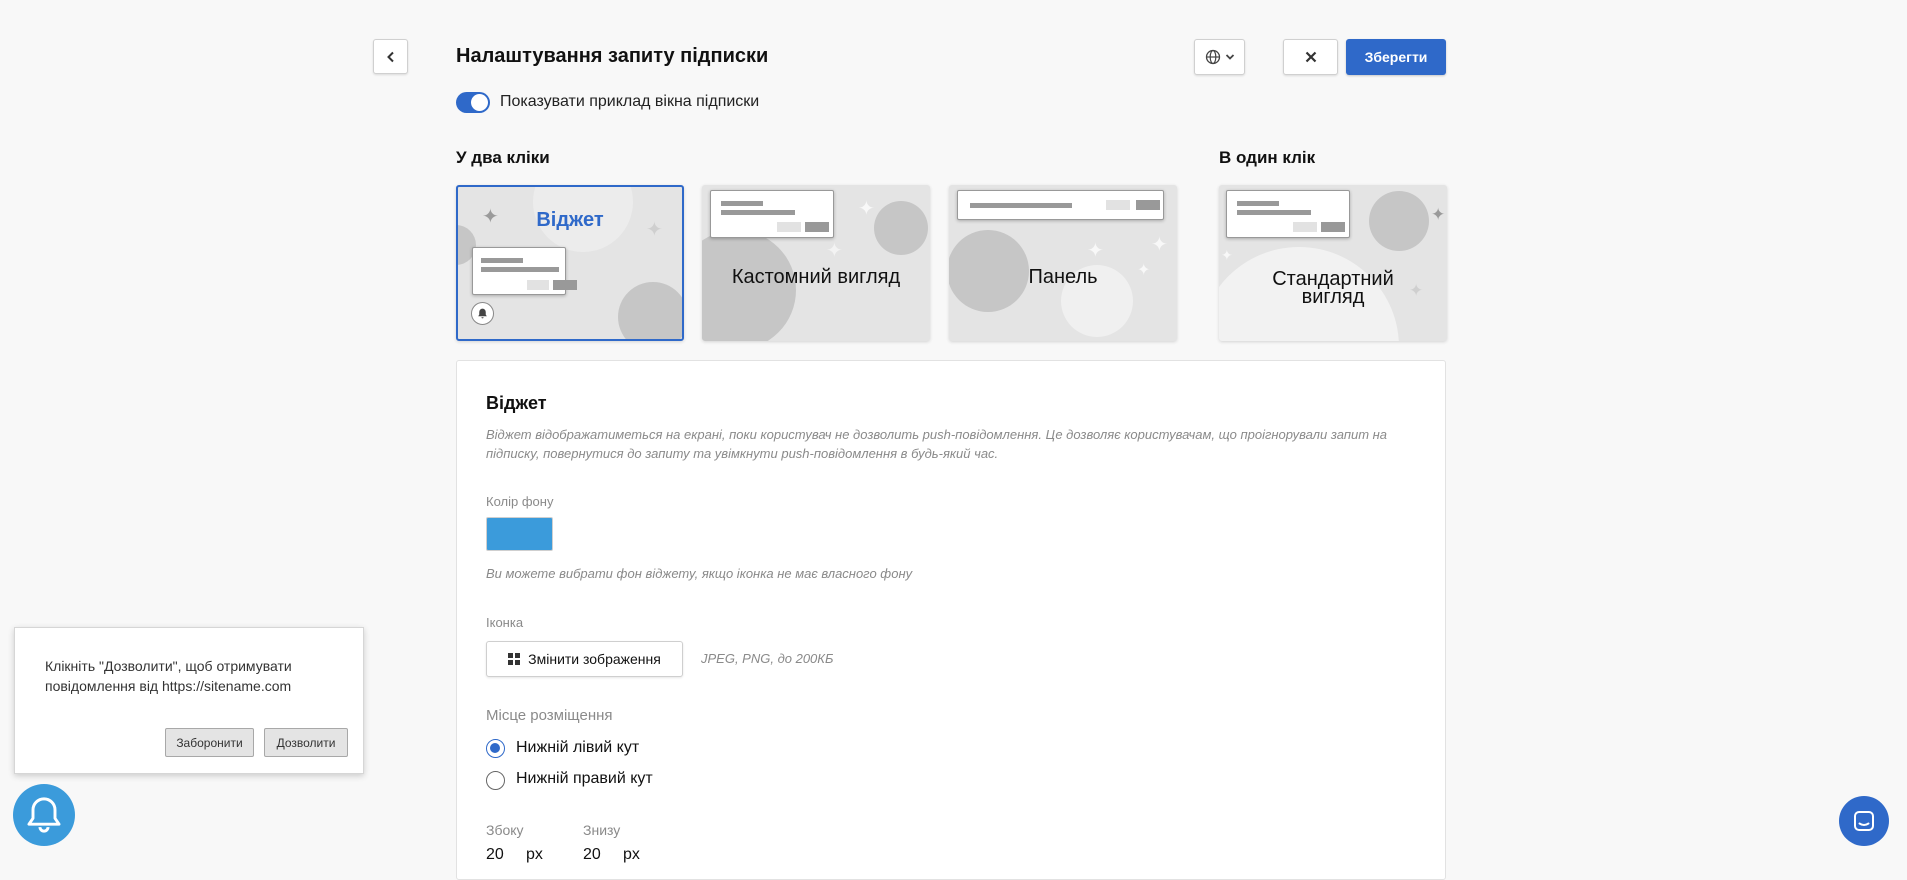 The image size is (1907, 880). Describe the element at coordinates (816, 263) in the screenshot. I see `card-custom-view: ✦ ✦ Кастомний вигляд` at that location.